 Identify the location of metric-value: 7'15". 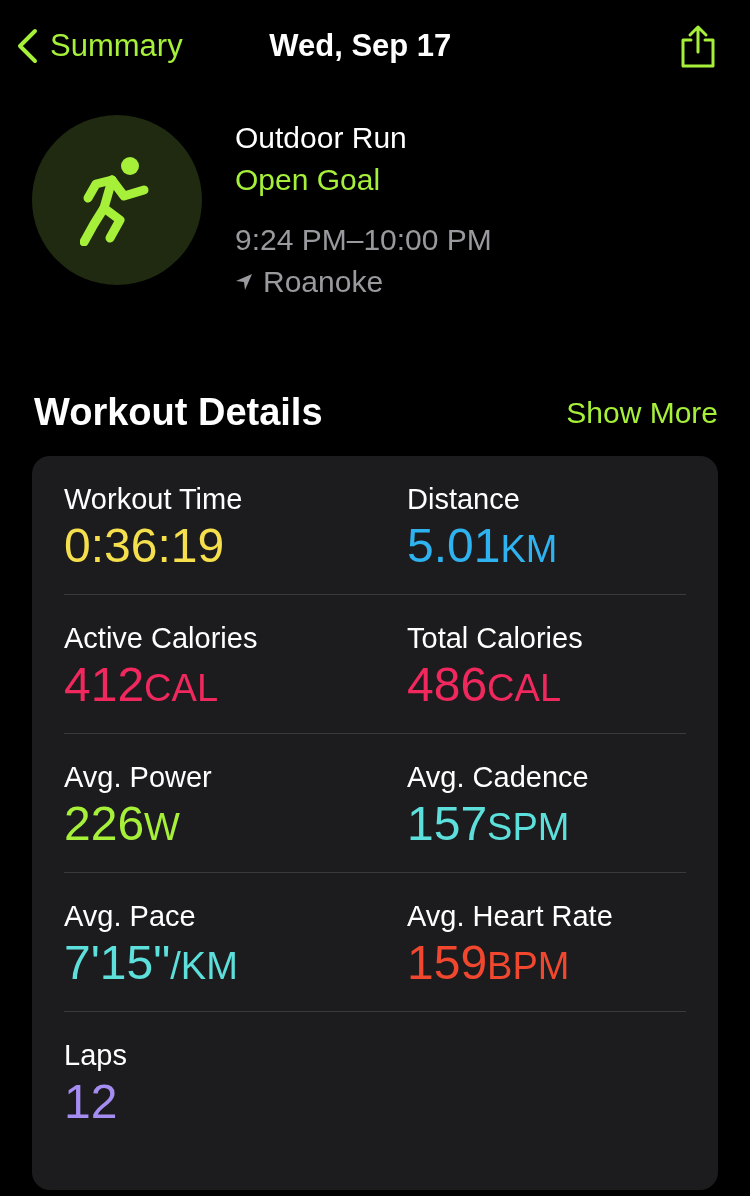
(117, 963).